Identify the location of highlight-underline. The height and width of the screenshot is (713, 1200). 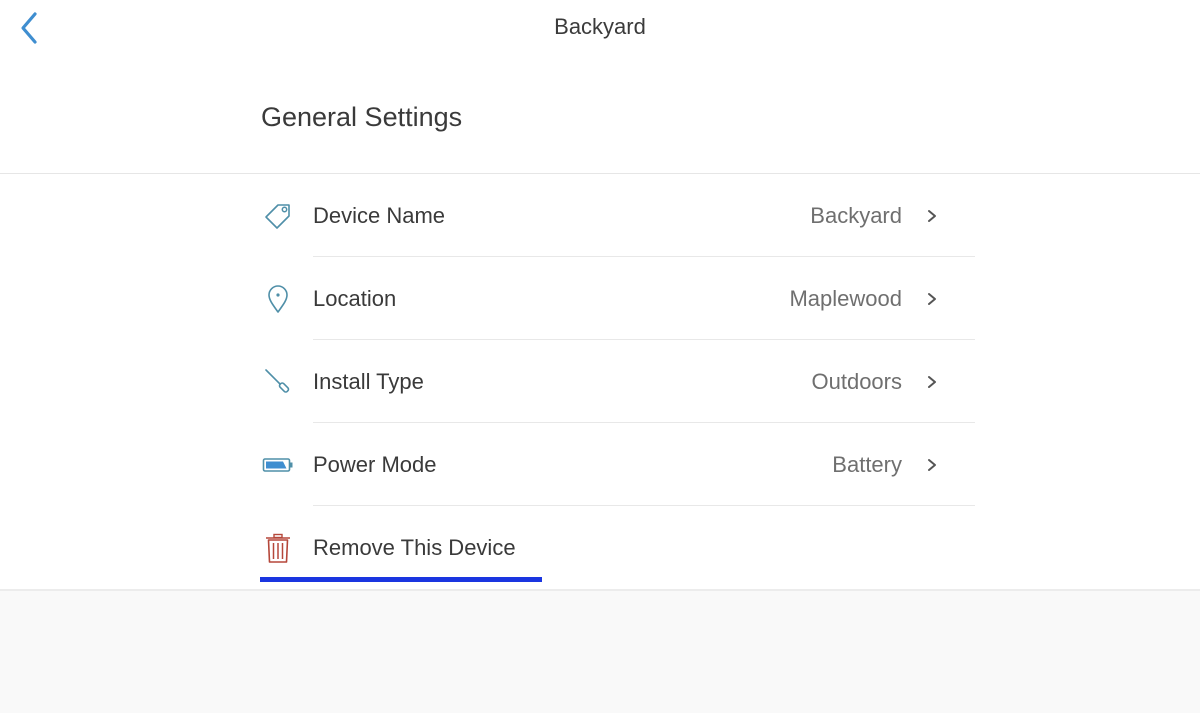
(401, 579).